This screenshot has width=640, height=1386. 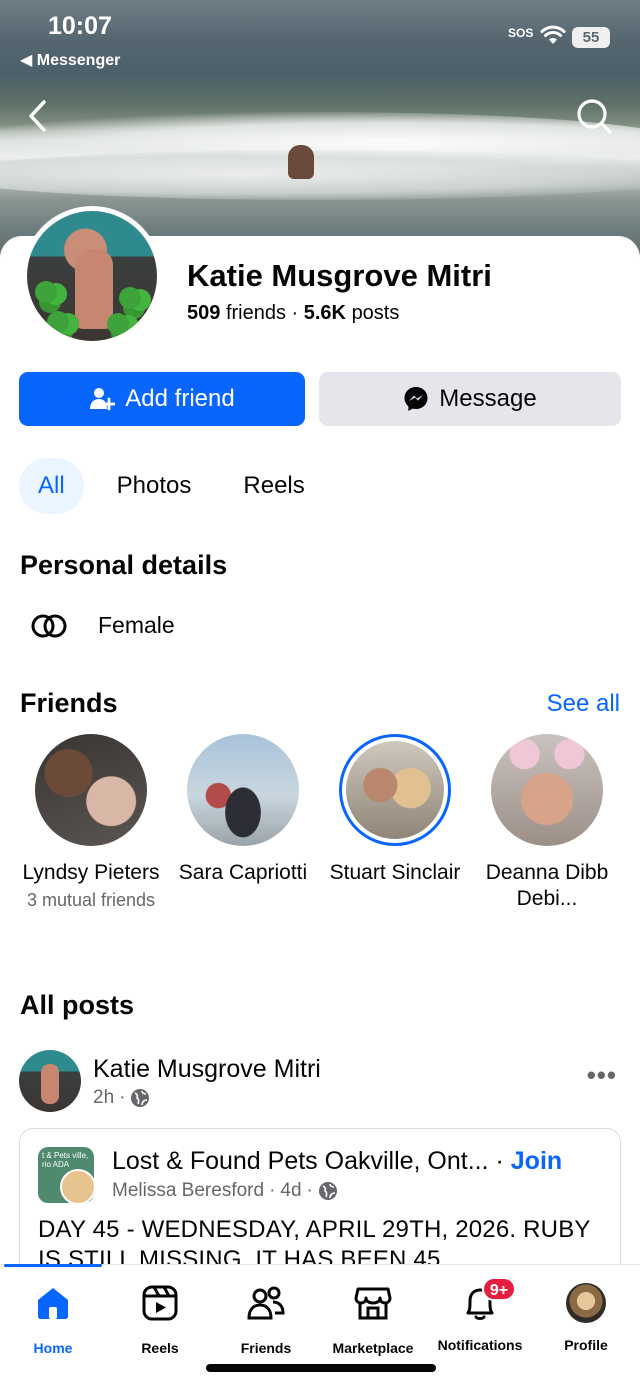 I want to click on friend-avatar-photo, so click(x=395, y=790).